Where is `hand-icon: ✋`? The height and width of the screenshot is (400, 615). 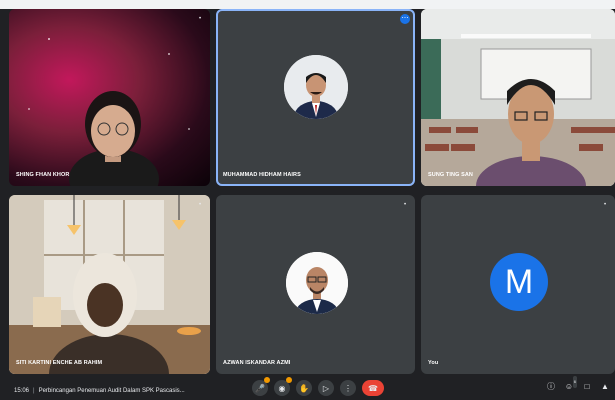 hand-icon: ✋ is located at coordinates (304, 388).